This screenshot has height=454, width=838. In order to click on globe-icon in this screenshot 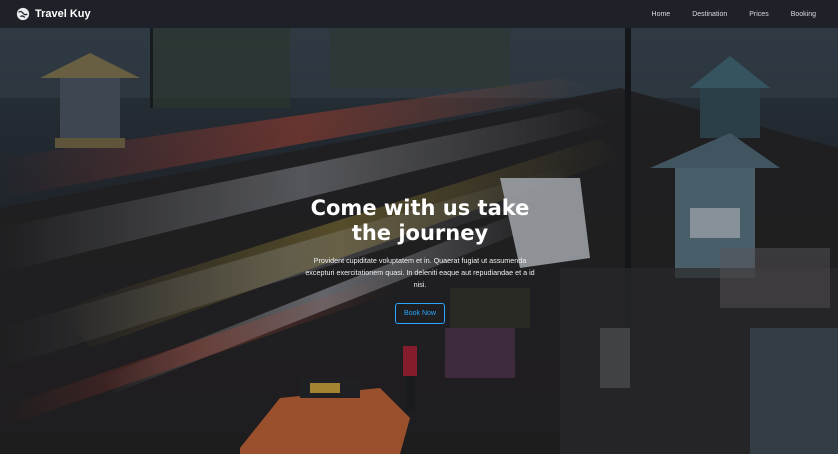, I will do `click(23, 14)`.